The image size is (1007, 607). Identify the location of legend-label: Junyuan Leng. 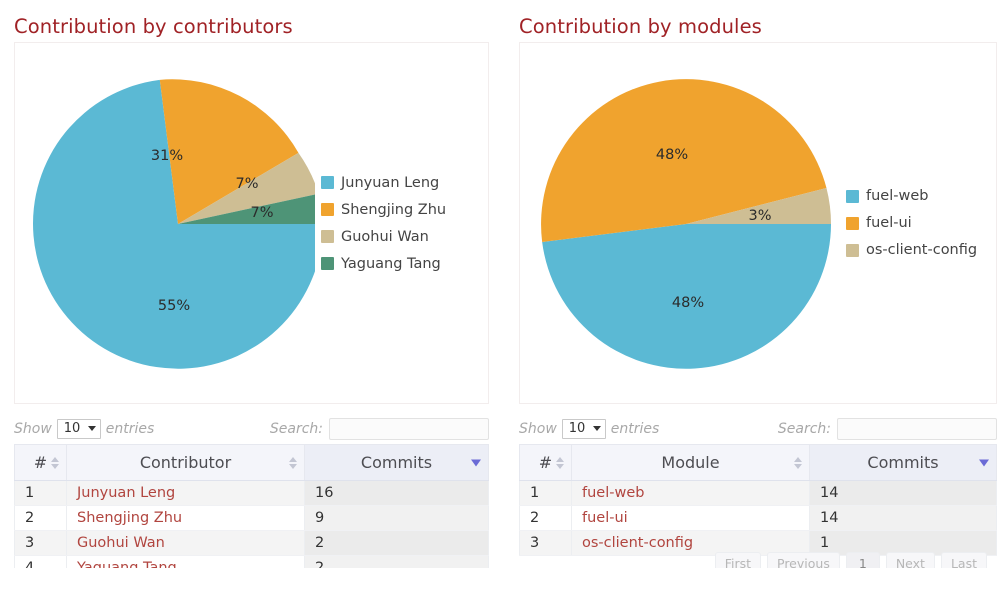
(390, 182).